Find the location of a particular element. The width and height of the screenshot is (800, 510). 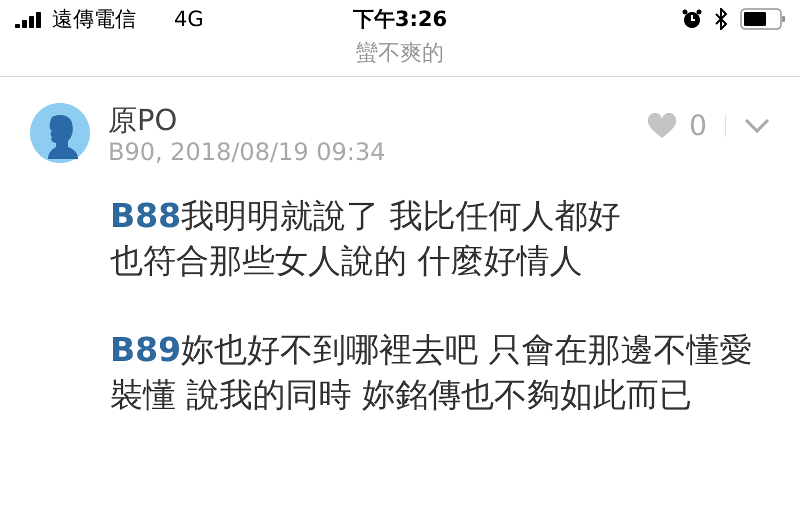

post-meta: B90, 2018/08/19 09:34 is located at coordinates (247, 152).